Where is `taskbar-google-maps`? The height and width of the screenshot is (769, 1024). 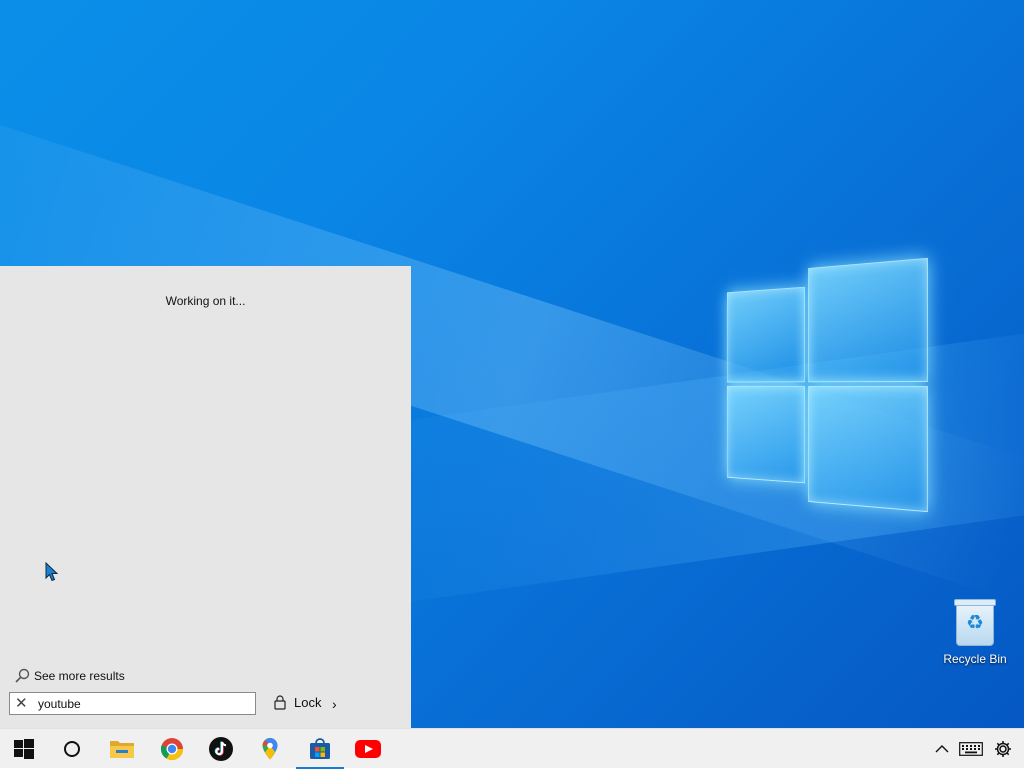
taskbar-google-maps is located at coordinates (270, 749).